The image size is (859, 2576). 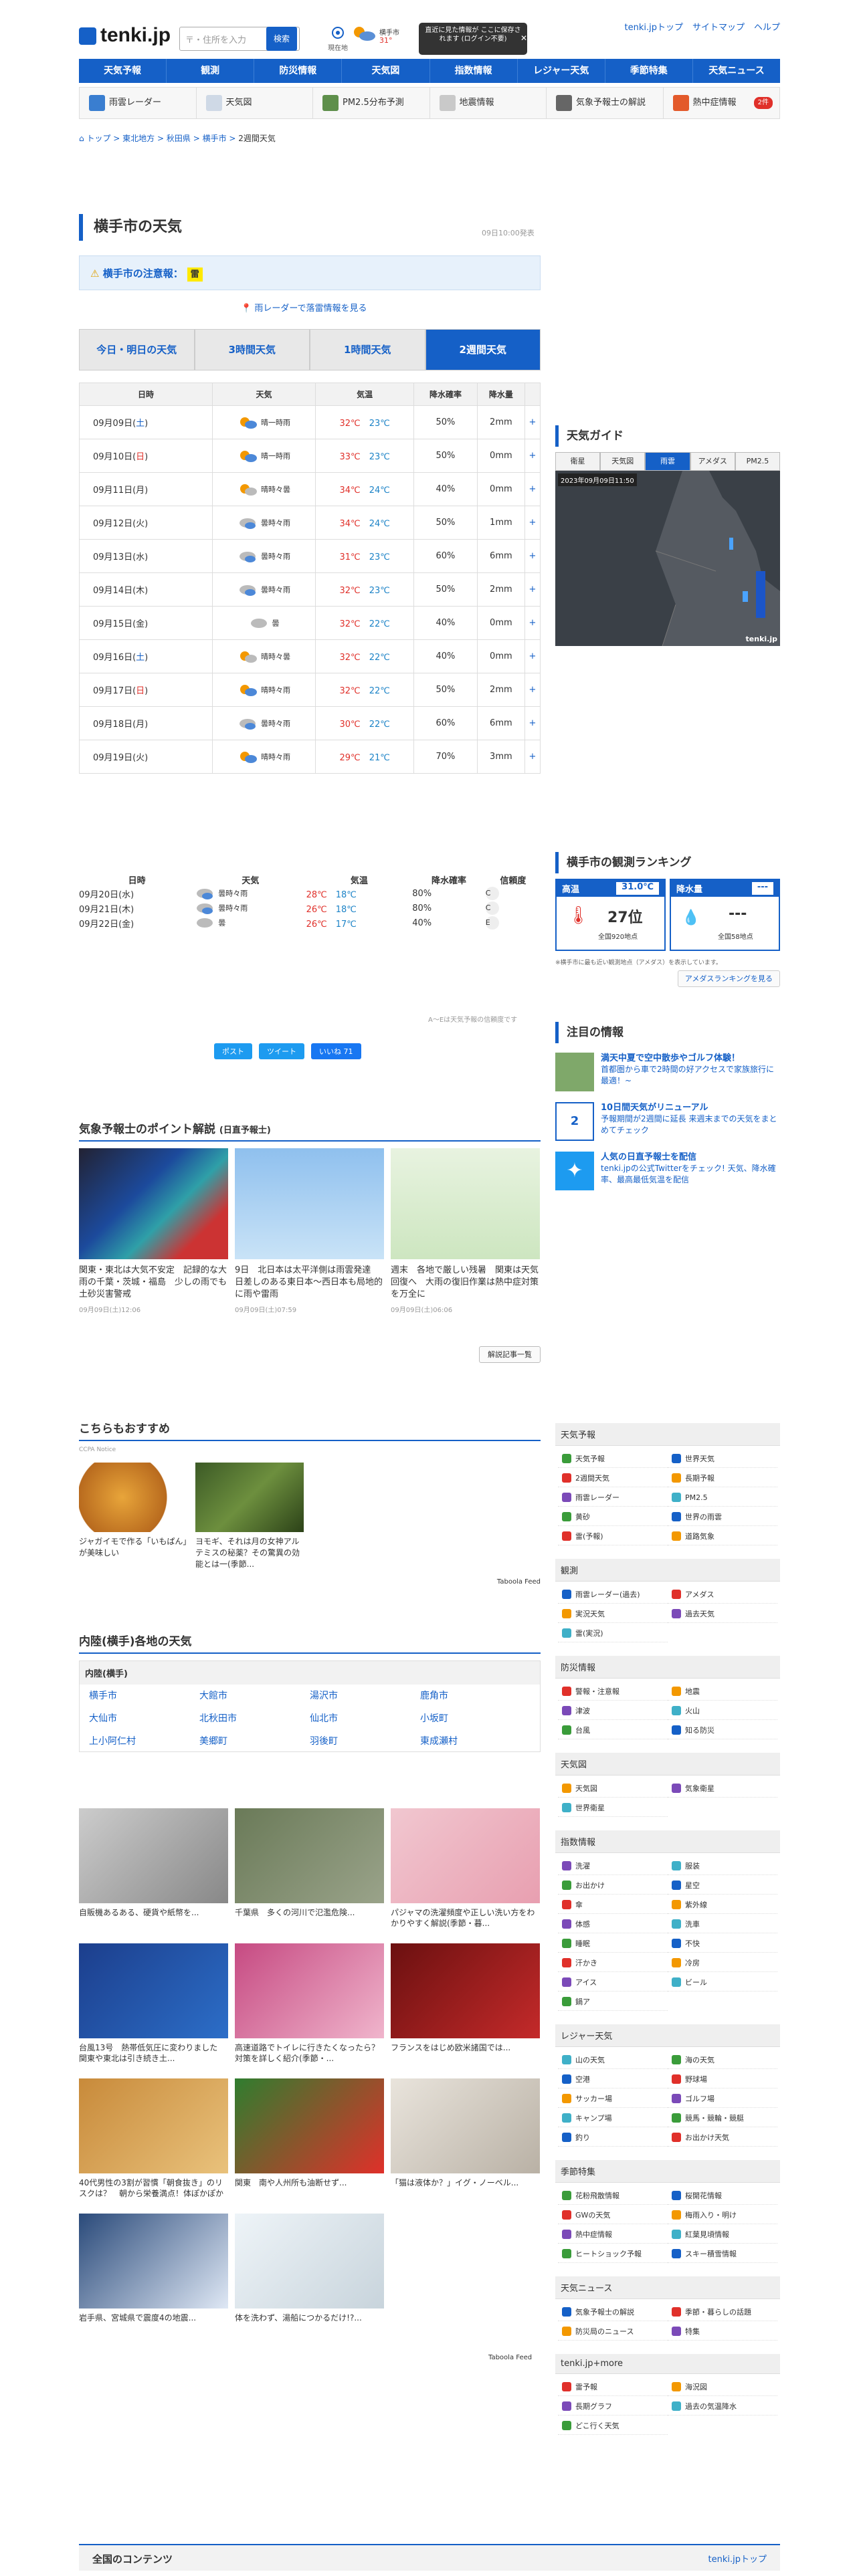 I want to click on right-nav-item: アイス, so click(x=613, y=1982).